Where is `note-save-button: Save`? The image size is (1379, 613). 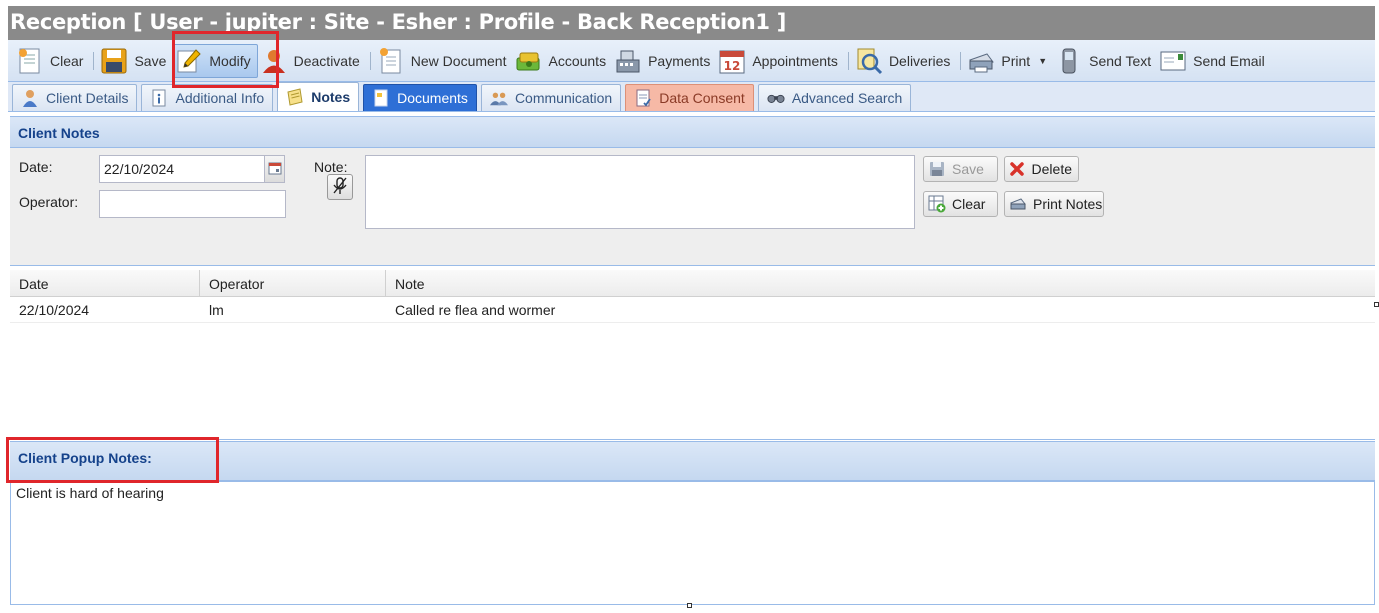
note-save-button: Save is located at coordinates (960, 169).